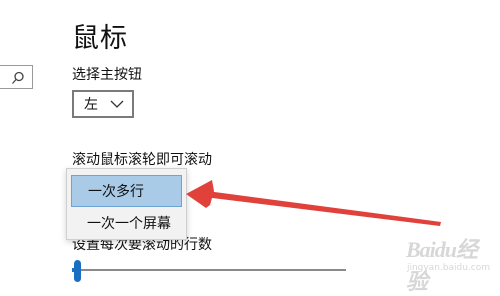 The height and width of the screenshot is (296, 500). What do you see at coordinates (142, 160) in the screenshot?
I see `scroll-mode-label: 滚动鼠标滚轮即可滚动` at bounding box center [142, 160].